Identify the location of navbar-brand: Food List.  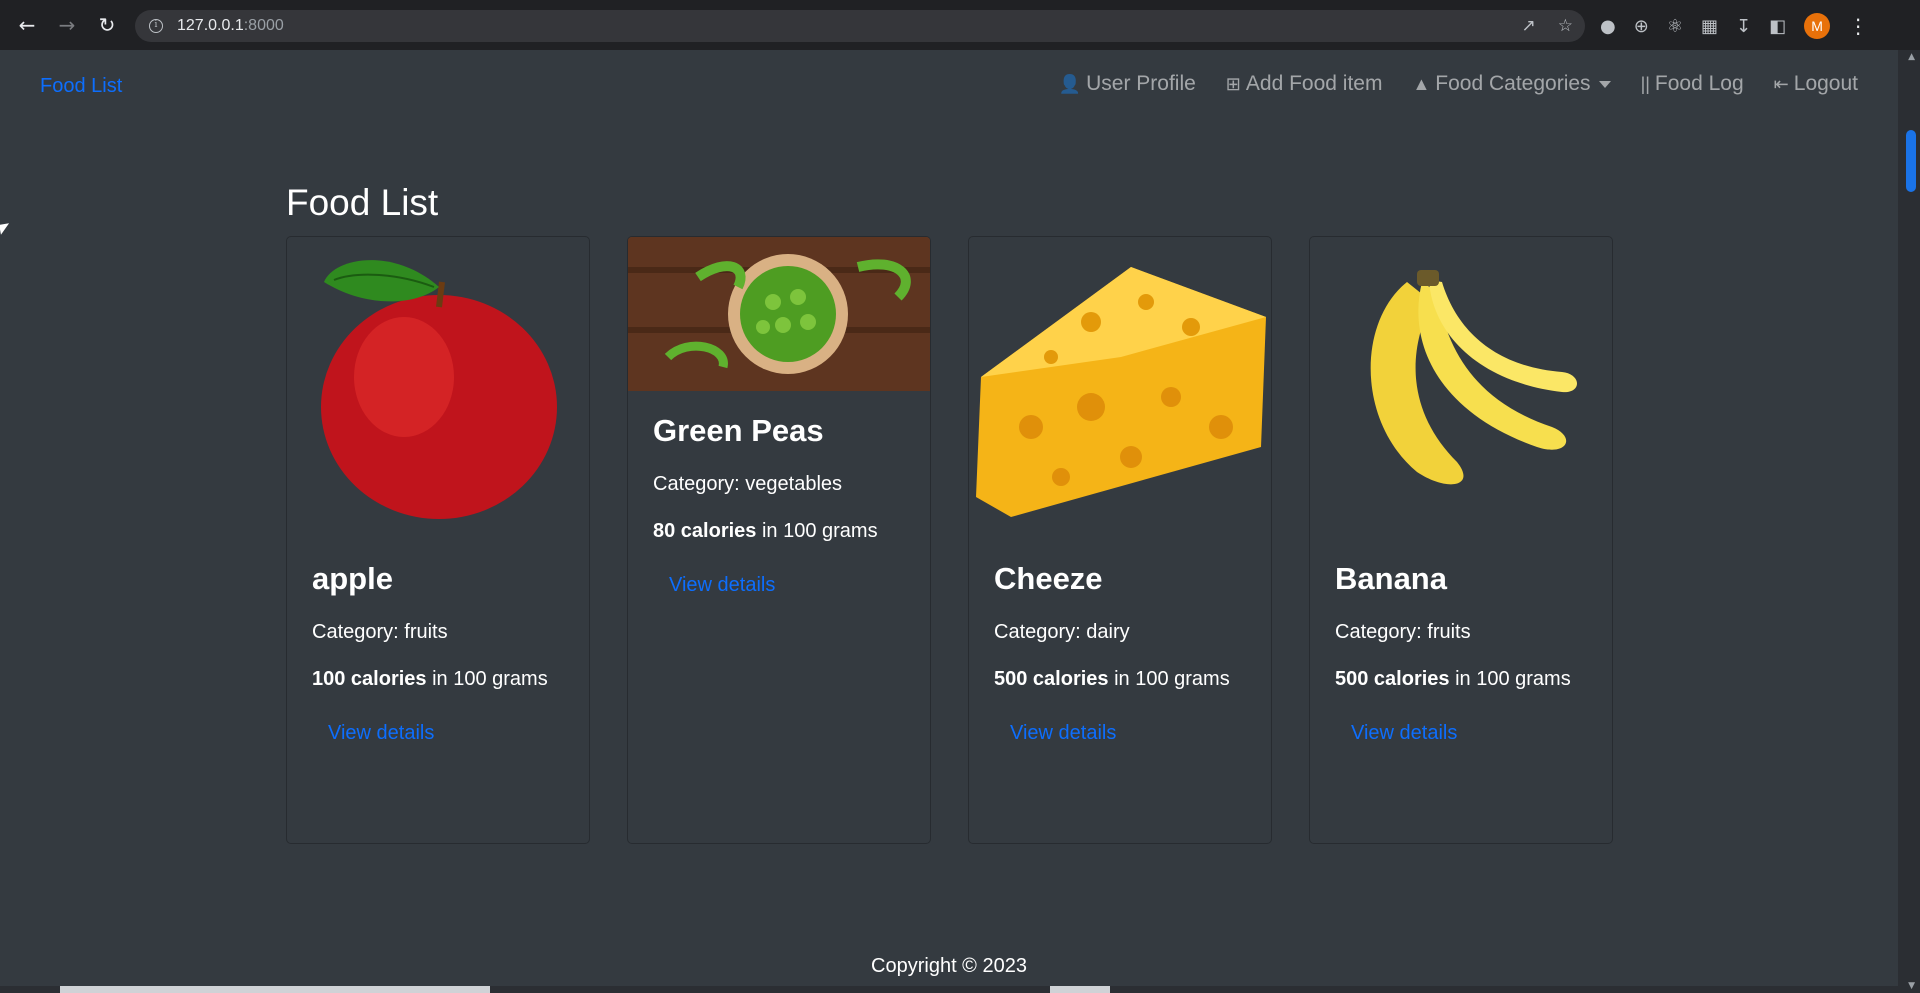
(81, 86).